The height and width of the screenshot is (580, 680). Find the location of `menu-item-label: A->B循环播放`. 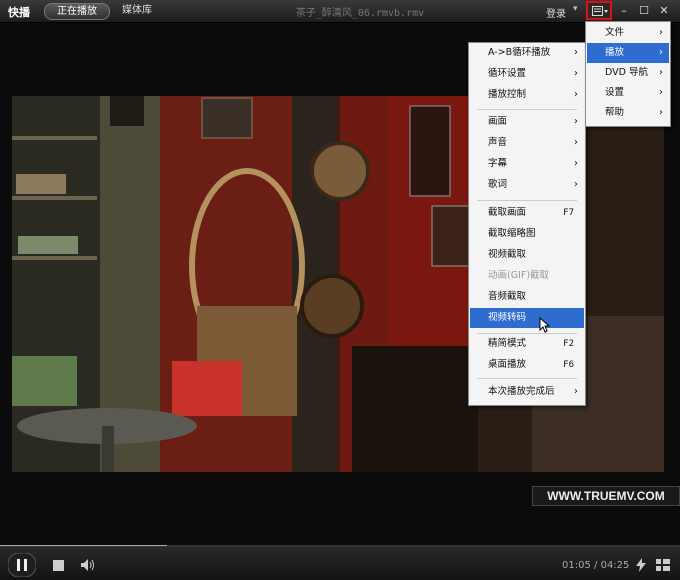

menu-item-label: A->B循环播放 is located at coordinates (519, 52).